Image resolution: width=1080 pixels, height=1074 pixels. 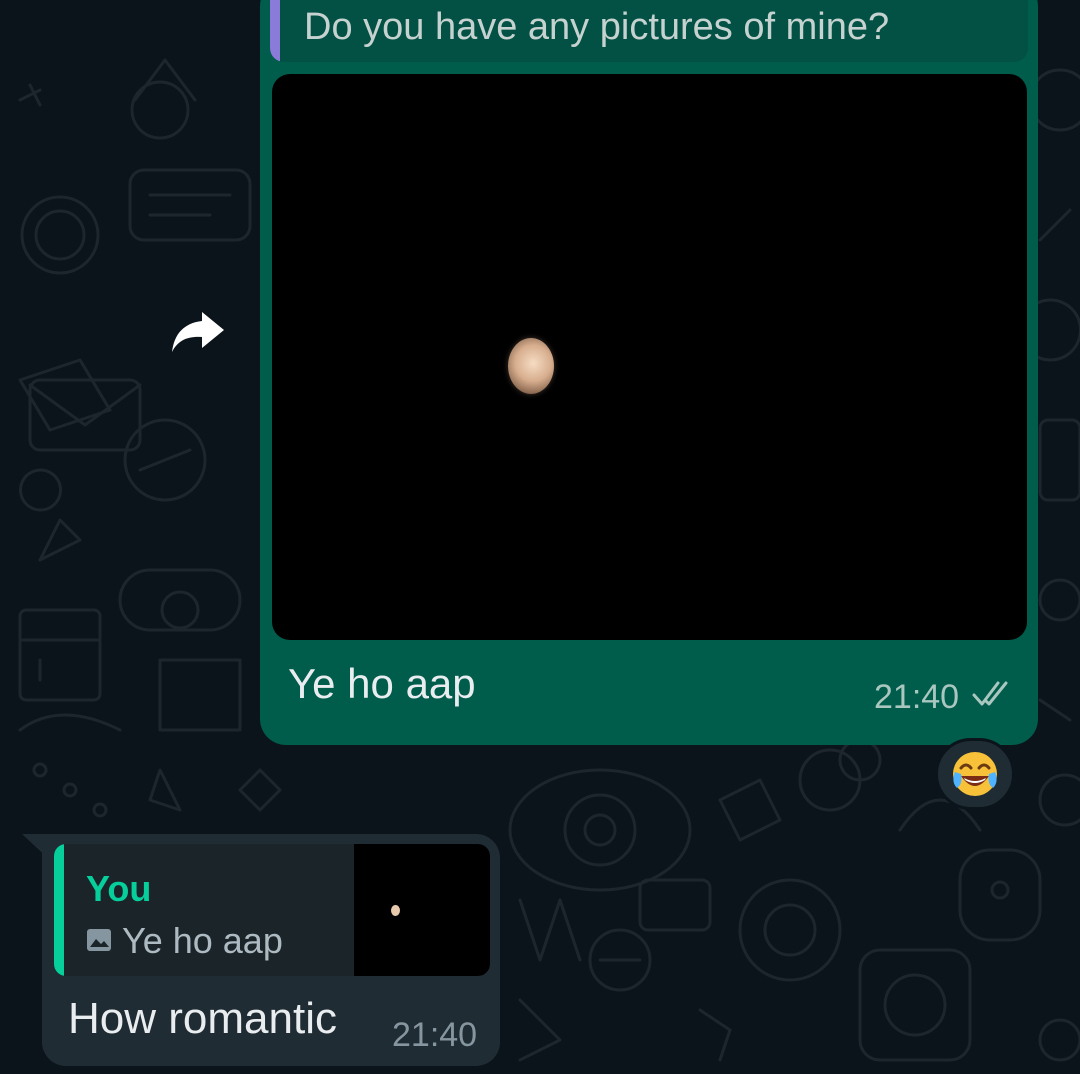 What do you see at coordinates (119, 888) in the screenshot?
I see `quoted-sender: You` at bounding box center [119, 888].